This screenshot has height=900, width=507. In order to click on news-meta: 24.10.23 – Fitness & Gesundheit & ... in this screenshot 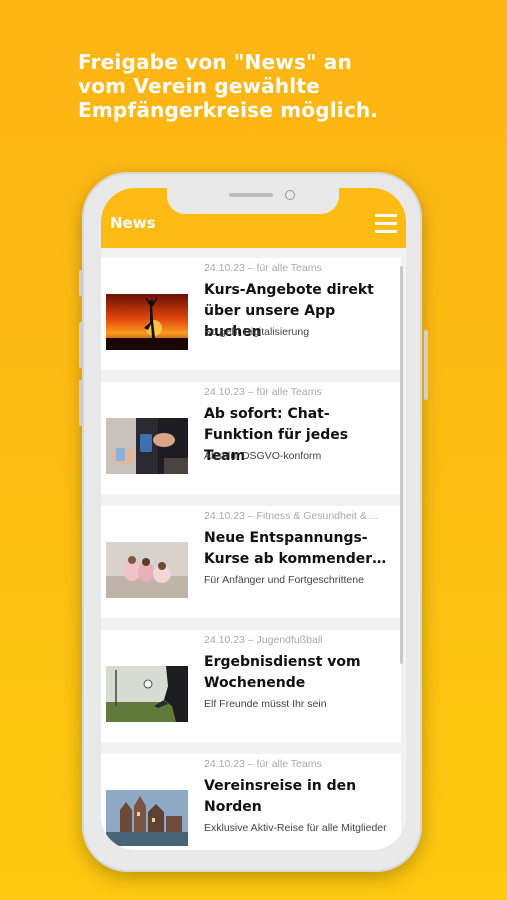, I will do `click(291, 516)`.